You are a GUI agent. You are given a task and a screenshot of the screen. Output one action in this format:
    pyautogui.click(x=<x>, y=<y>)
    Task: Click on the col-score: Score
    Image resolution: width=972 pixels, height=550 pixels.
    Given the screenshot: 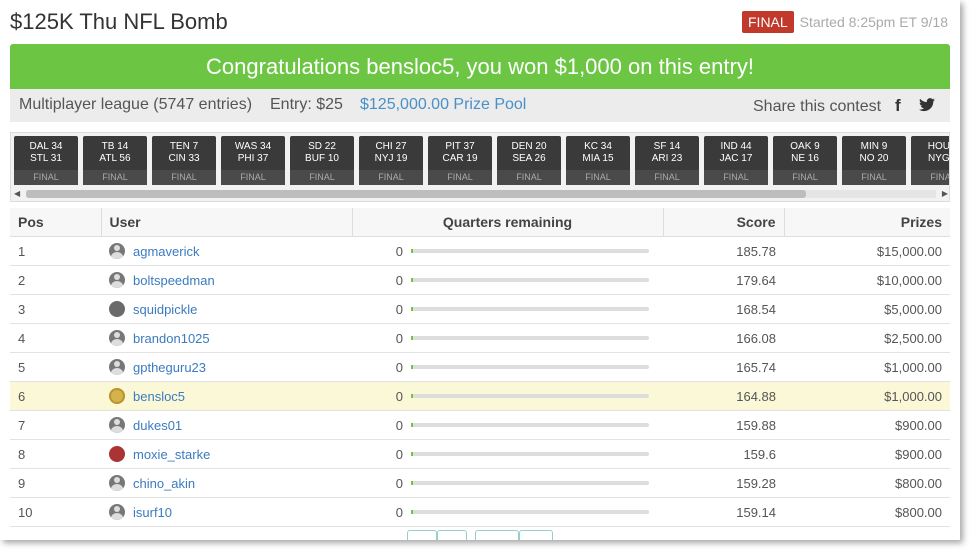 What is the action you would take?
    pyautogui.click(x=724, y=222)
    